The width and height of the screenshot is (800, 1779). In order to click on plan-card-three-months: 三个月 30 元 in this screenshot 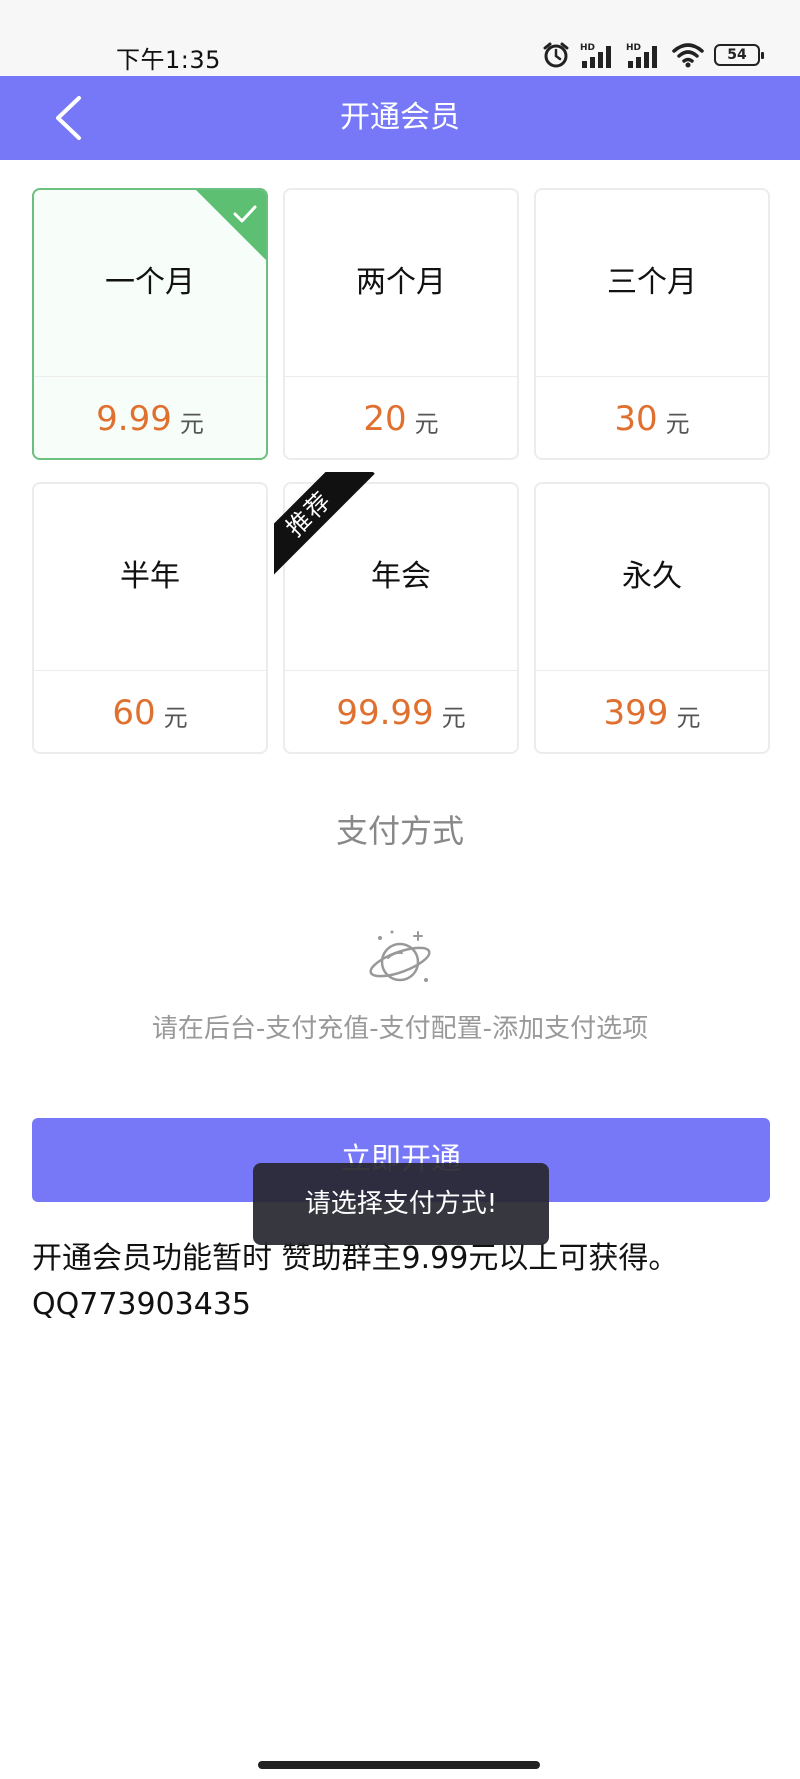, I will do `click(652, 324)`.